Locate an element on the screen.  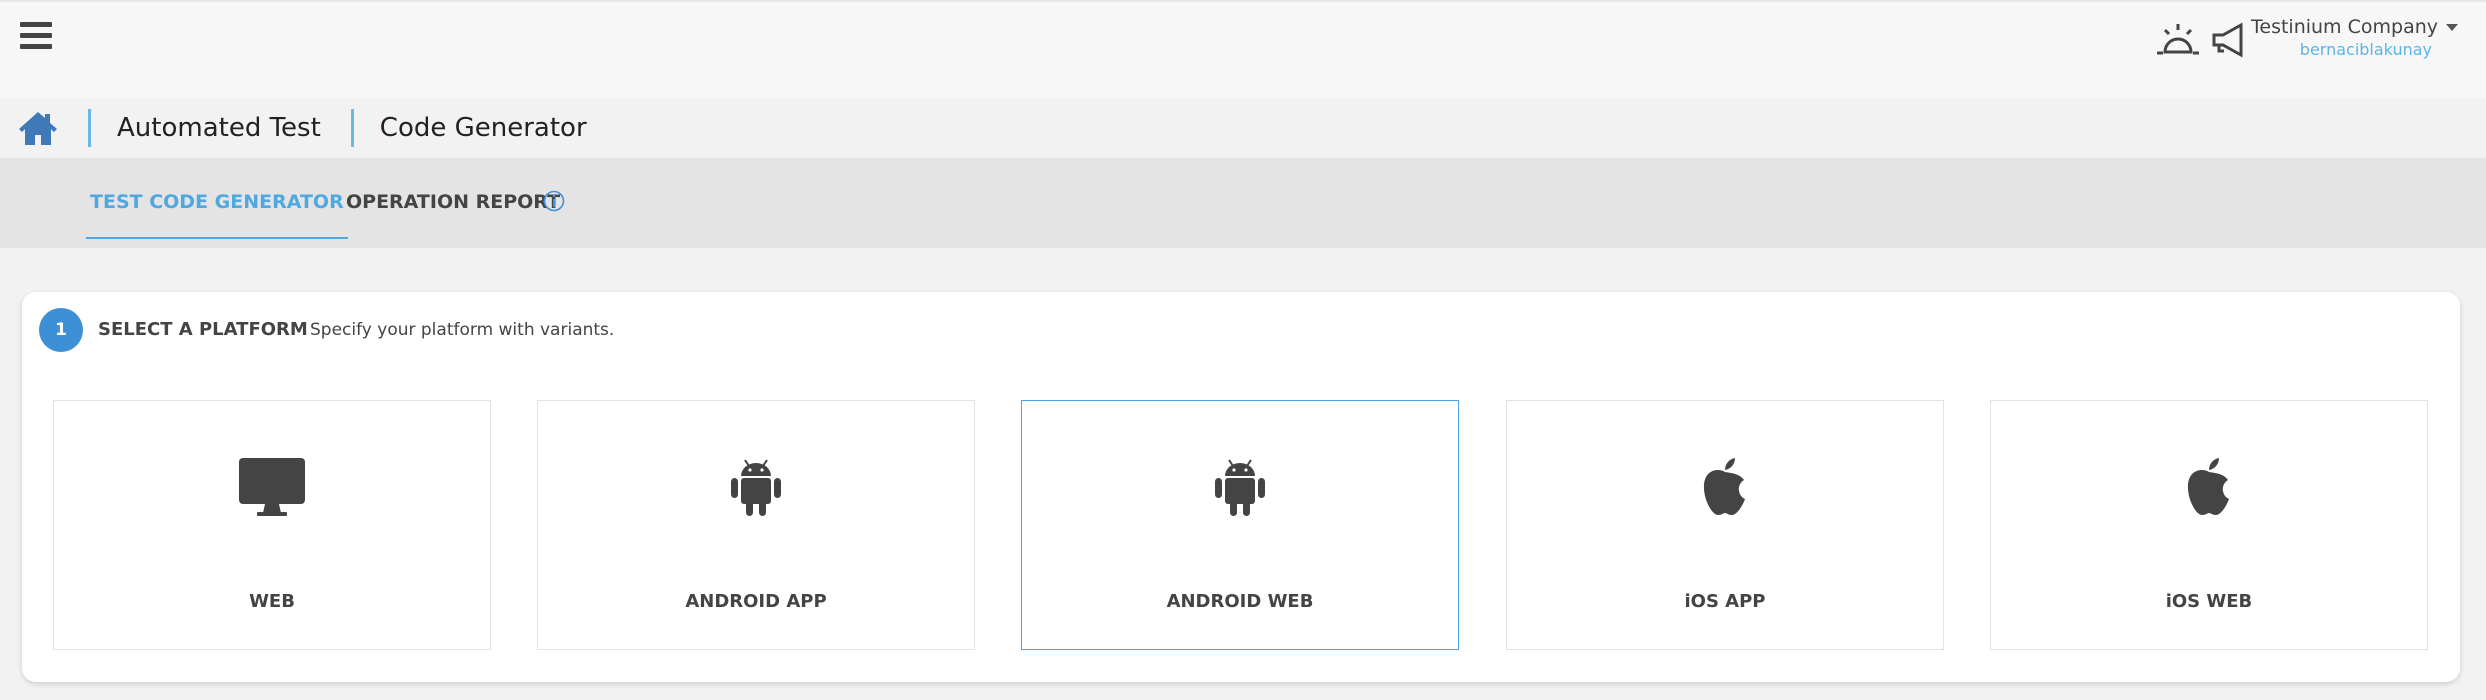
breadcrumb: Automated Test Code Generator is located at coordinates (1243, 127).